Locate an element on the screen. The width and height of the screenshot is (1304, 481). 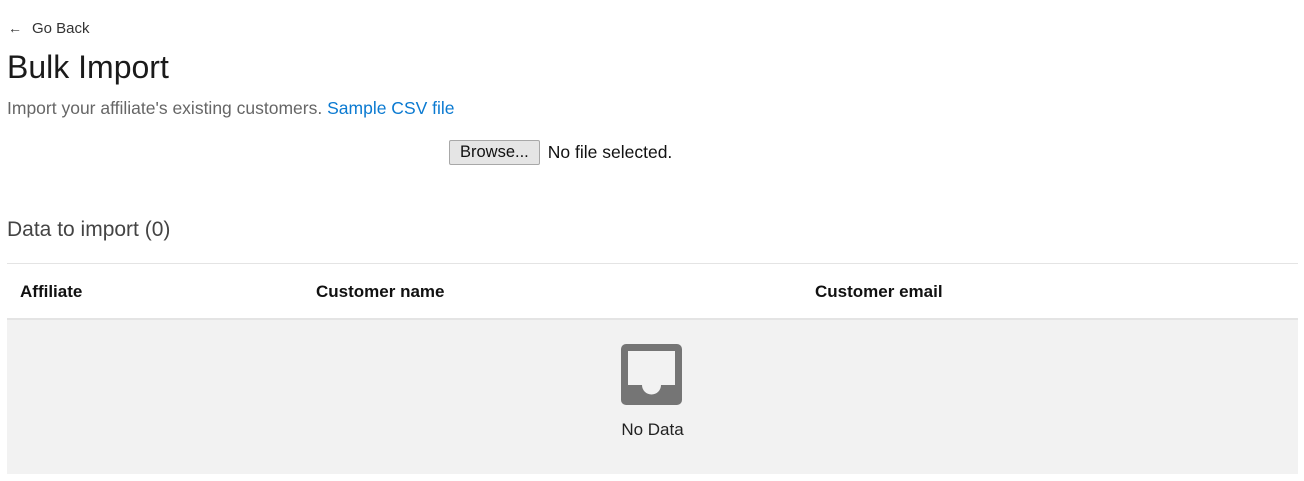
file-input: Browse... No file selected. is located at coordinates (560, 152).